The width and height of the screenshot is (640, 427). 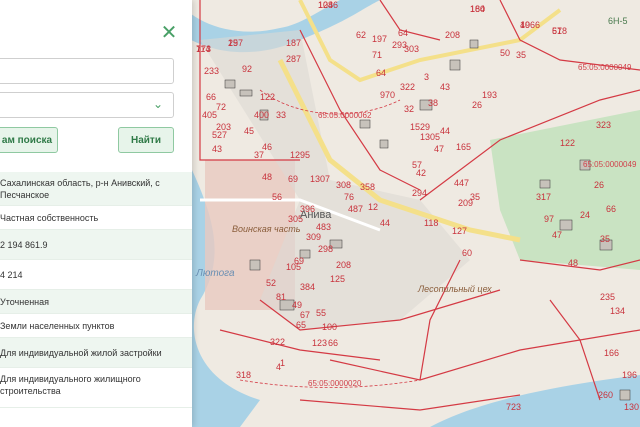 What do you see at coordinates (221, 107) in the screenshot?
I see `parcel-number: 72` at bounding box center [221, 107].